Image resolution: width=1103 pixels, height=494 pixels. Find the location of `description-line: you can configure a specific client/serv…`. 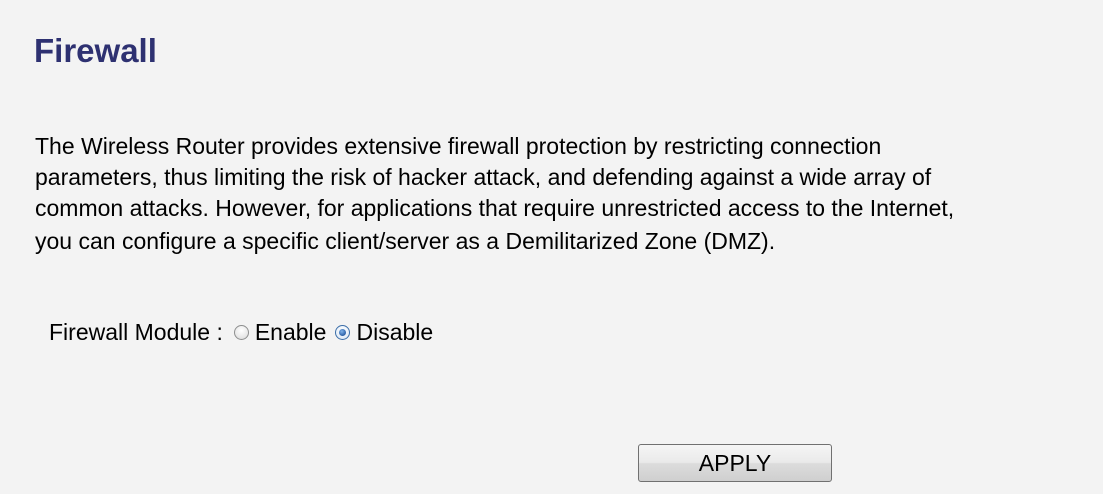

description-line: you can configure a specific client/serv… is located at coordinates (405, 241).